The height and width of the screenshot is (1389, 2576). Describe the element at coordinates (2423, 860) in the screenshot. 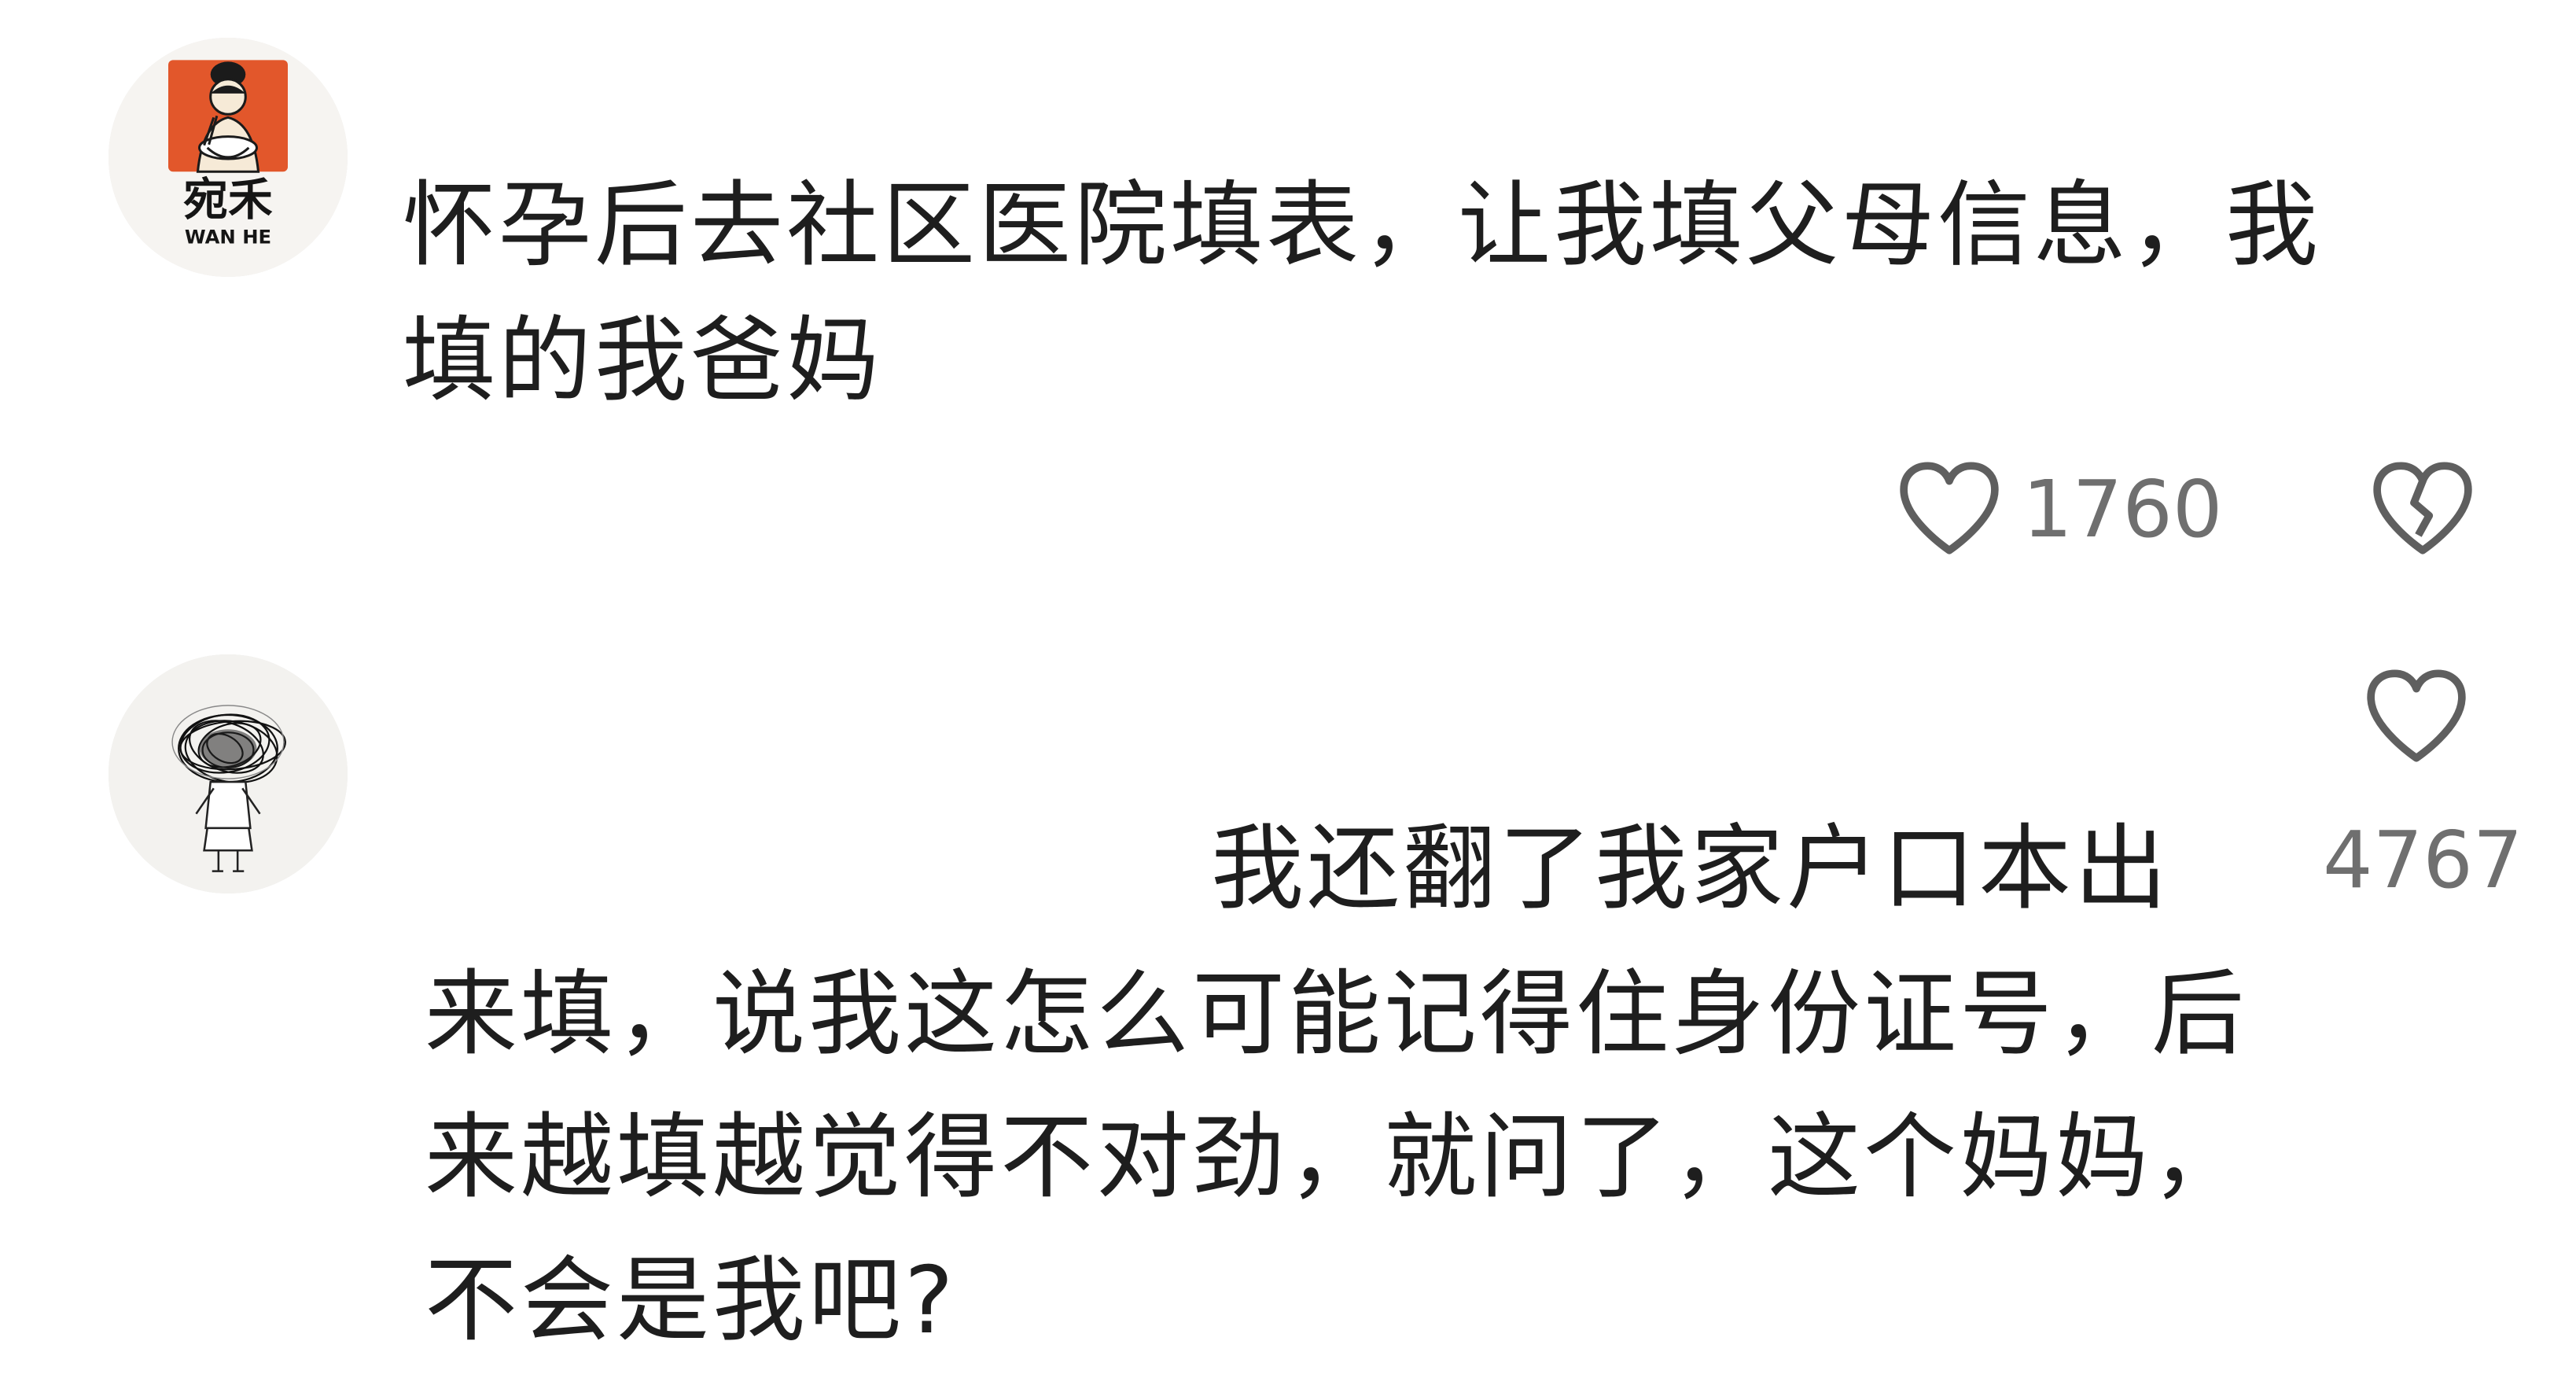

I see `like-count-2: 4767` at that location.